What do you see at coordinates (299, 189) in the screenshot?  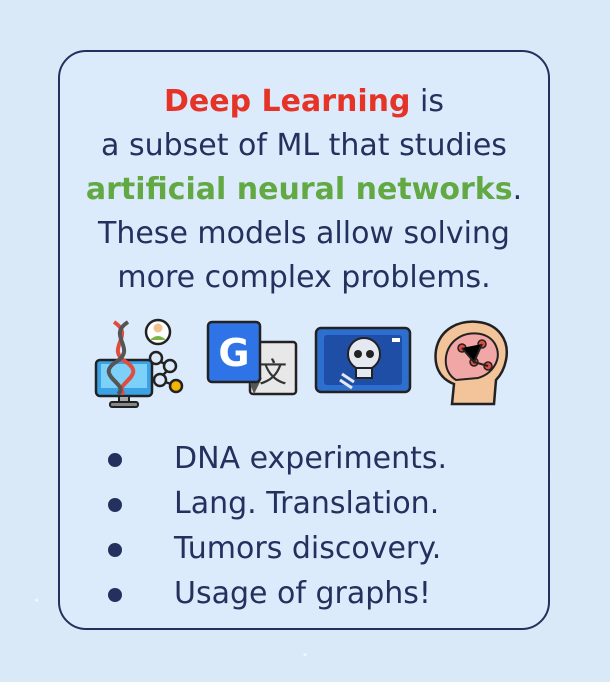 I see `neural-networks-highlight: artificial neural networks` at bounding box center [299, 189].